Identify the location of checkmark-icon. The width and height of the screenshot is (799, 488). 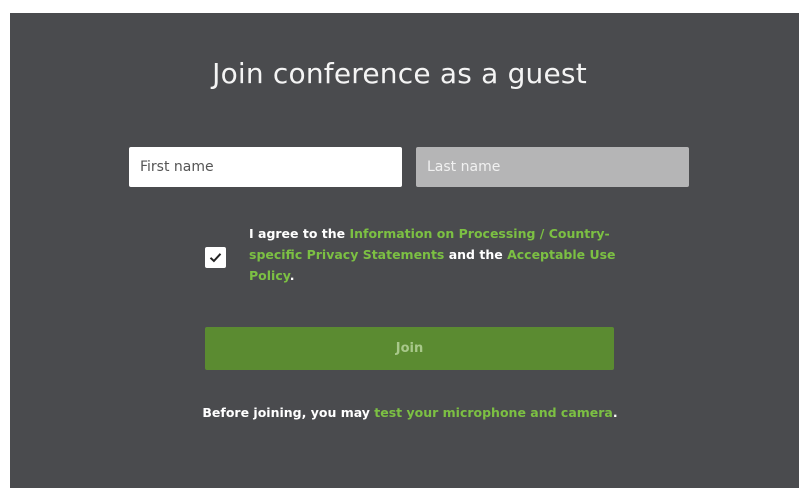
(215, 258).